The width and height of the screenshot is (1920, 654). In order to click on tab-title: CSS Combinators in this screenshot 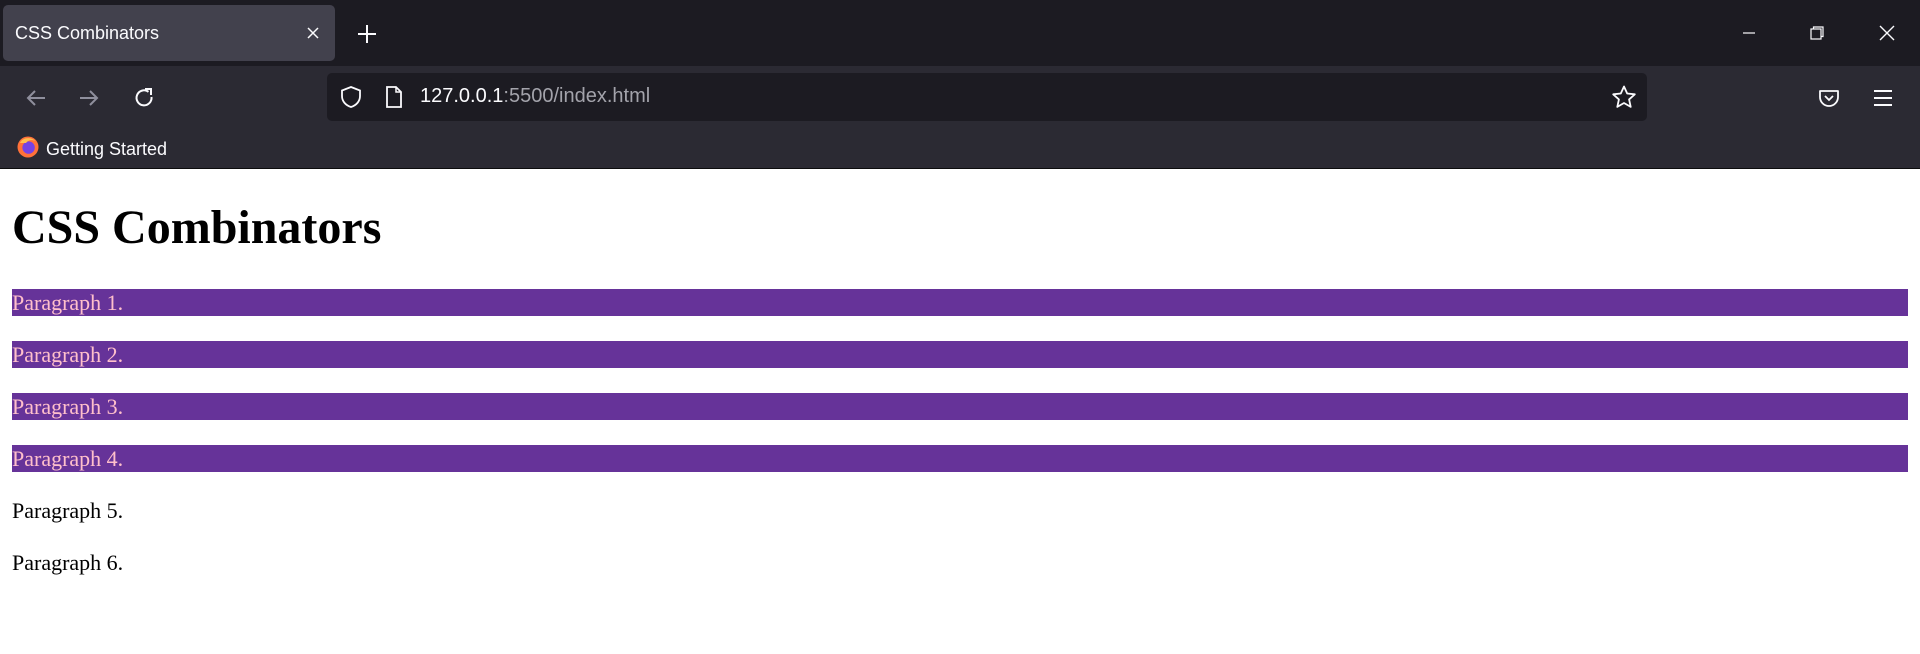, I will do `click(87, 32)`.